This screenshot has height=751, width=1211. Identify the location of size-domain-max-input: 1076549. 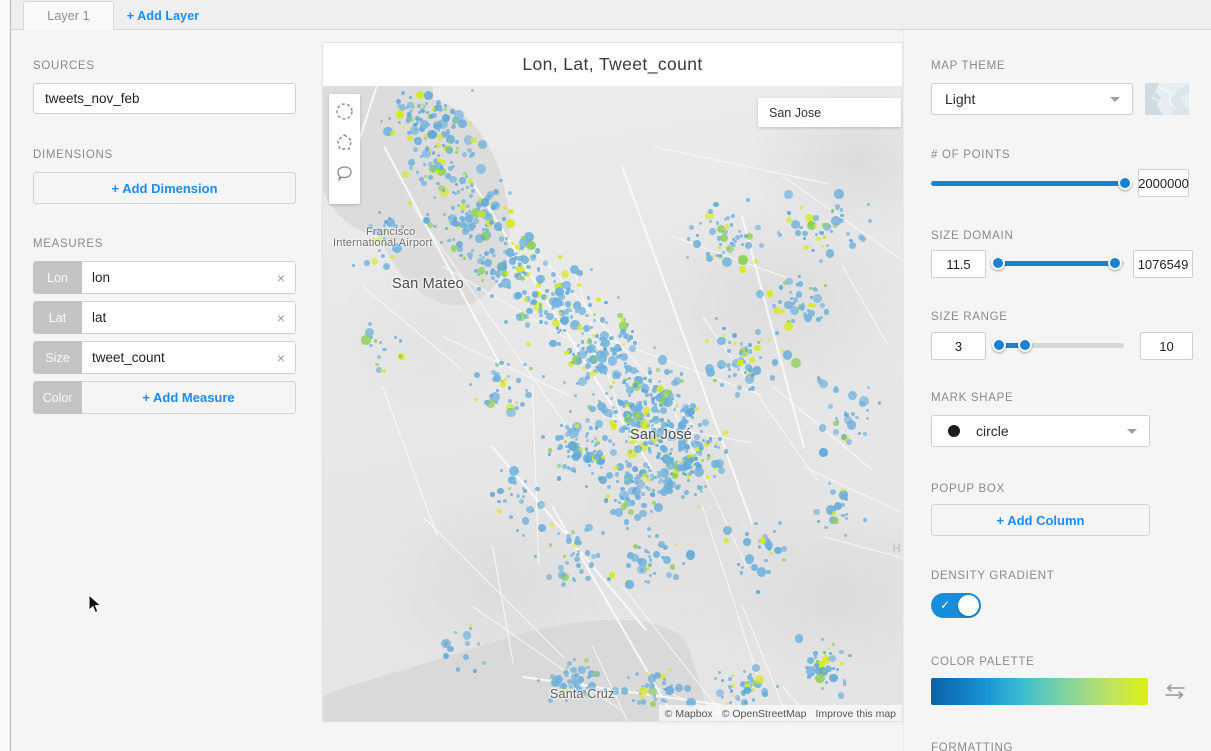
(1163, 264).